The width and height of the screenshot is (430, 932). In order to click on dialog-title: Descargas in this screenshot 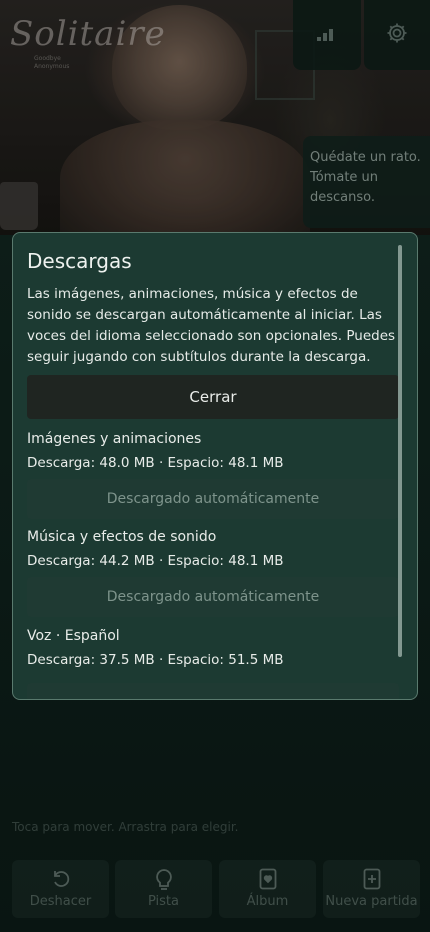, I will do `click(79, 261)`.